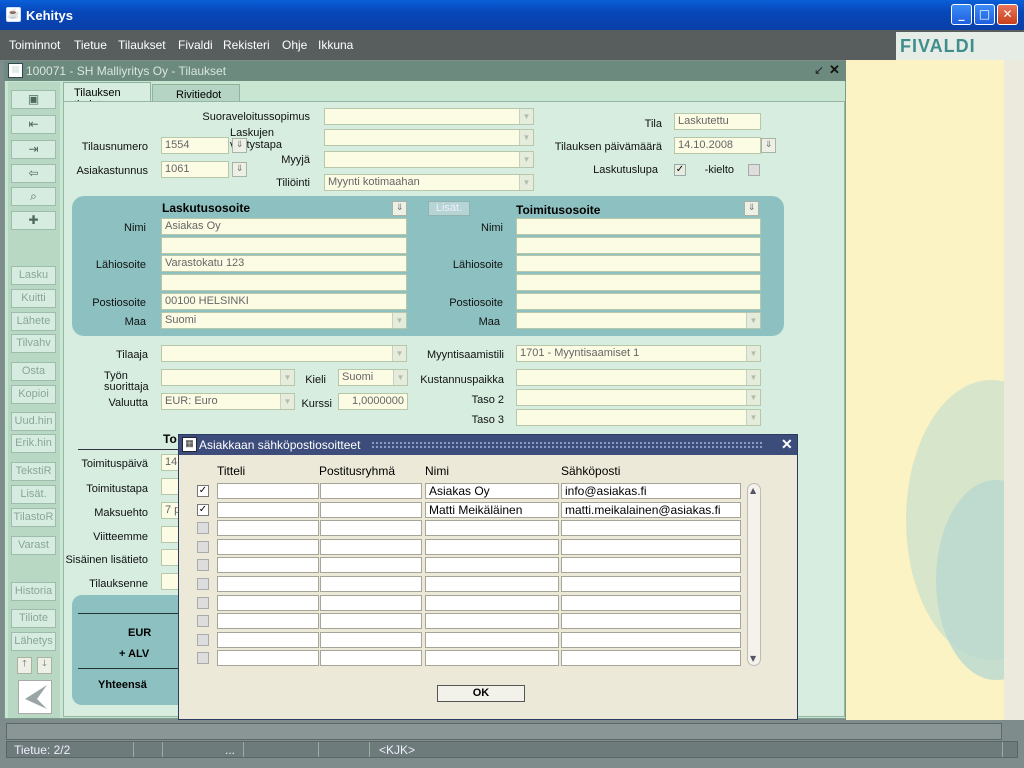 The image size is (1024, 768). What do you see at coordinates (567, 445) in the screenshot?
I see `drag-handle` at bounding box center [567, 445].